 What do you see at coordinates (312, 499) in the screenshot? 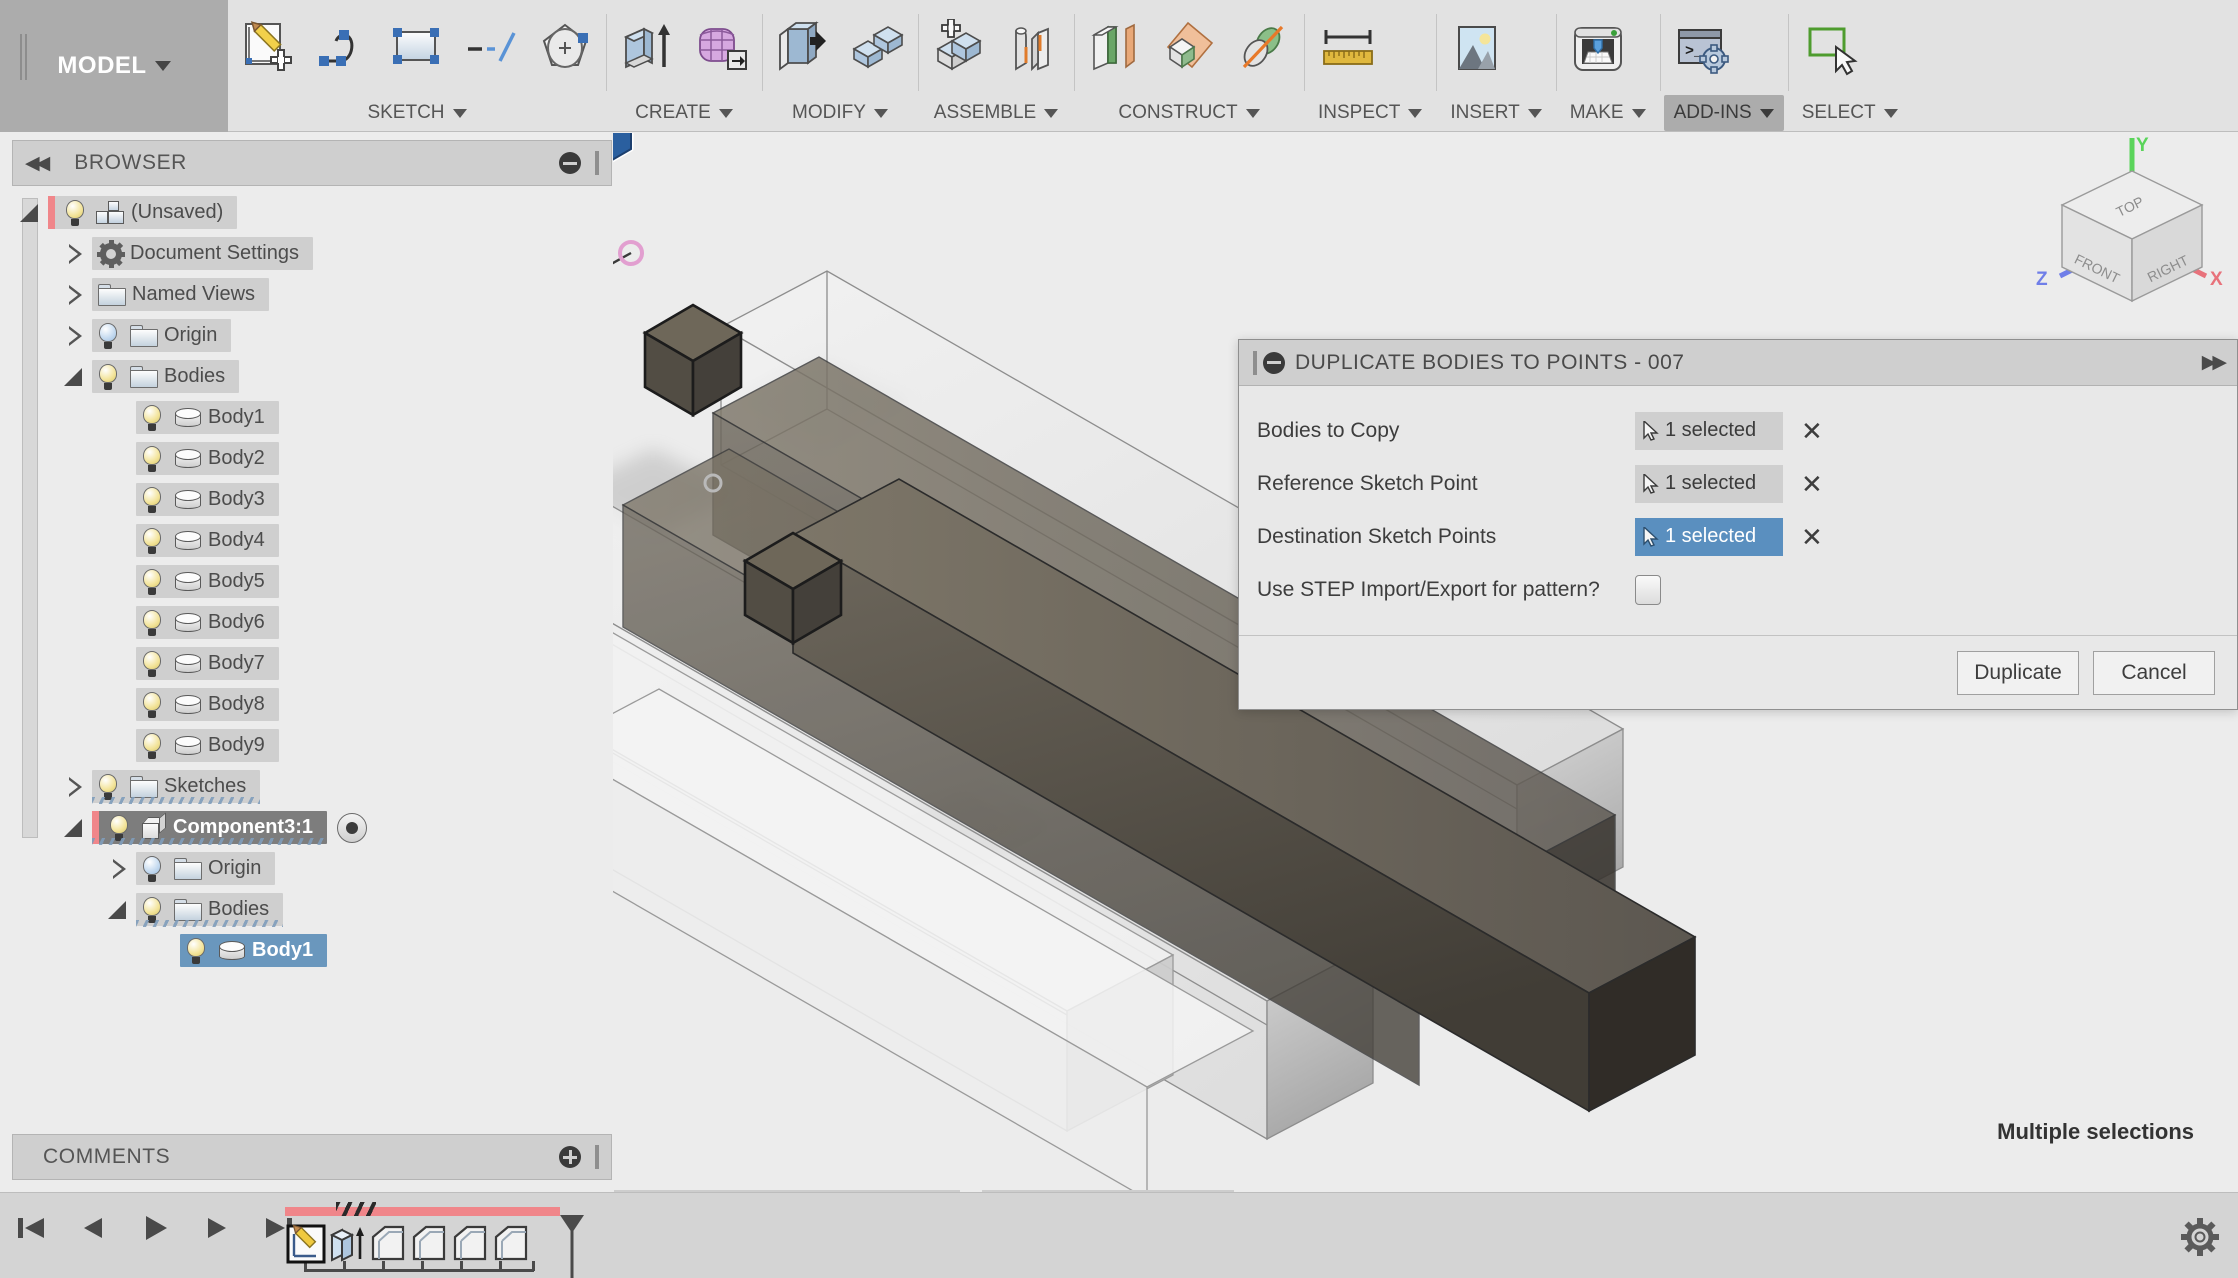
I see `tree-item-body3: Body3` at bounding box center [312, 499].